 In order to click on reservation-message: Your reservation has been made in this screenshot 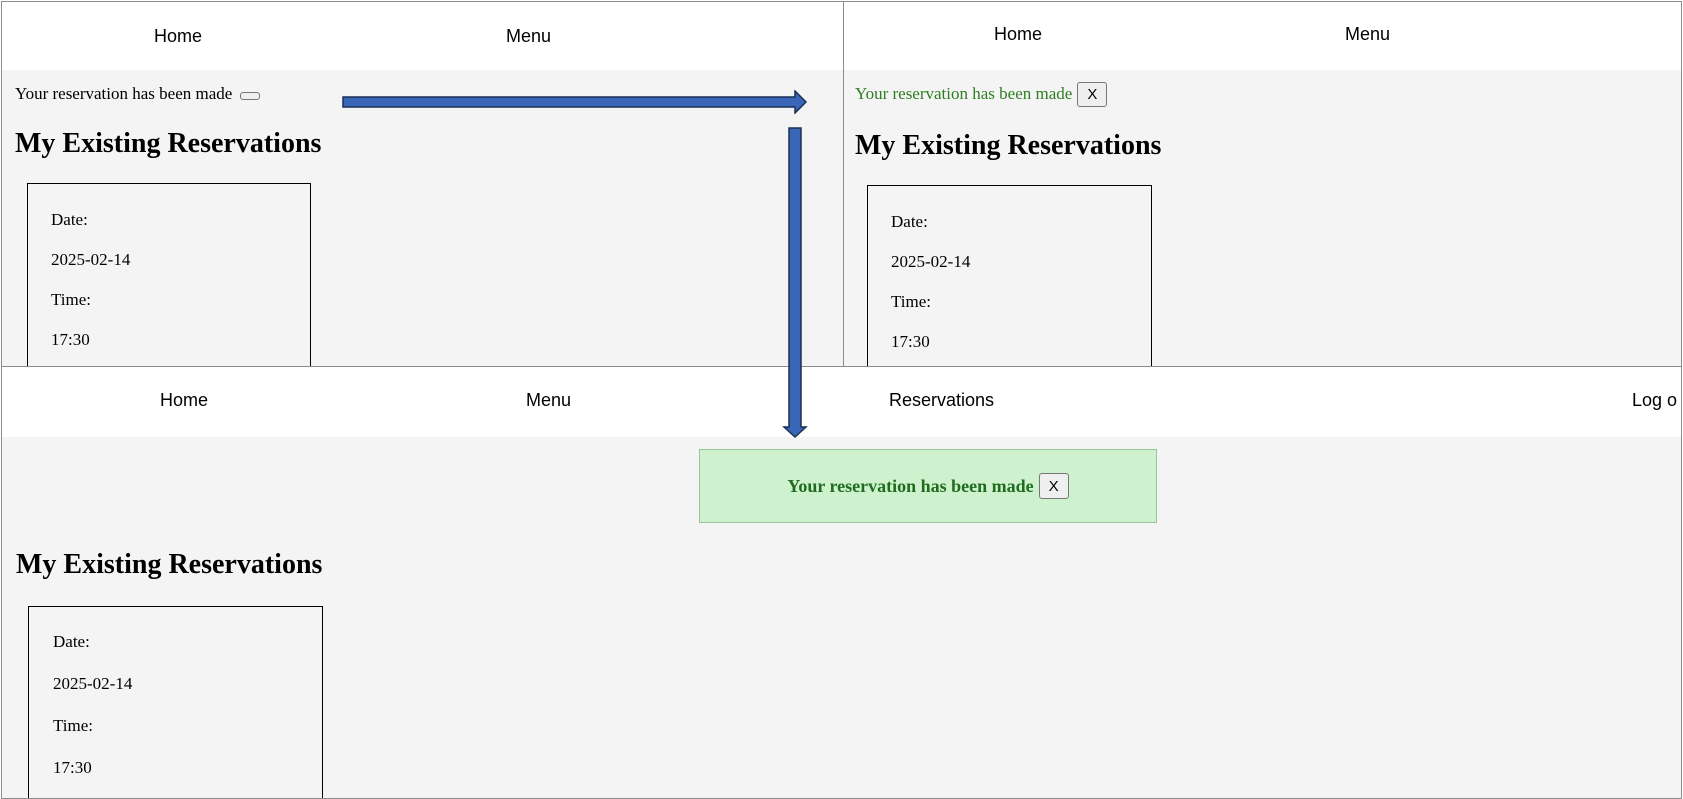, I will do `click(137, 94)`.